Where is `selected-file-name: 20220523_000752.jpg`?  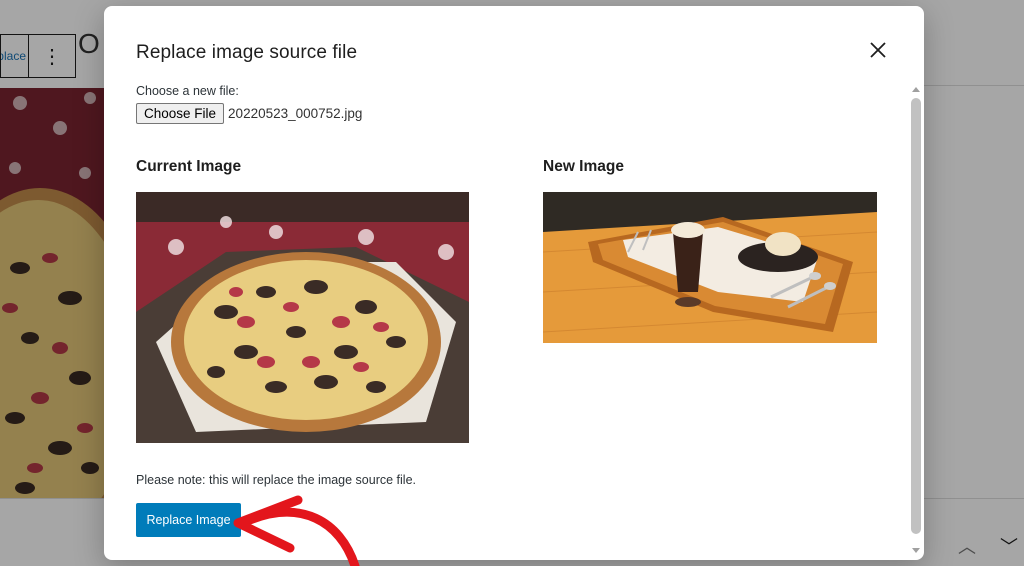 selected-file-name: 20220523_000752.jpg is located at coordinates (295, 113).